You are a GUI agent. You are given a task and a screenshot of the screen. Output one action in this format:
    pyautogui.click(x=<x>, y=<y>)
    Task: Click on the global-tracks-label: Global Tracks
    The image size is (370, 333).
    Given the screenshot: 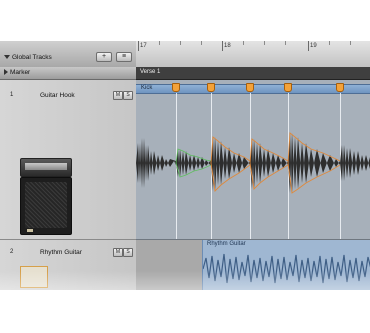 What is the action you would take?
    pyautogui.click(x=32, y=57)
    